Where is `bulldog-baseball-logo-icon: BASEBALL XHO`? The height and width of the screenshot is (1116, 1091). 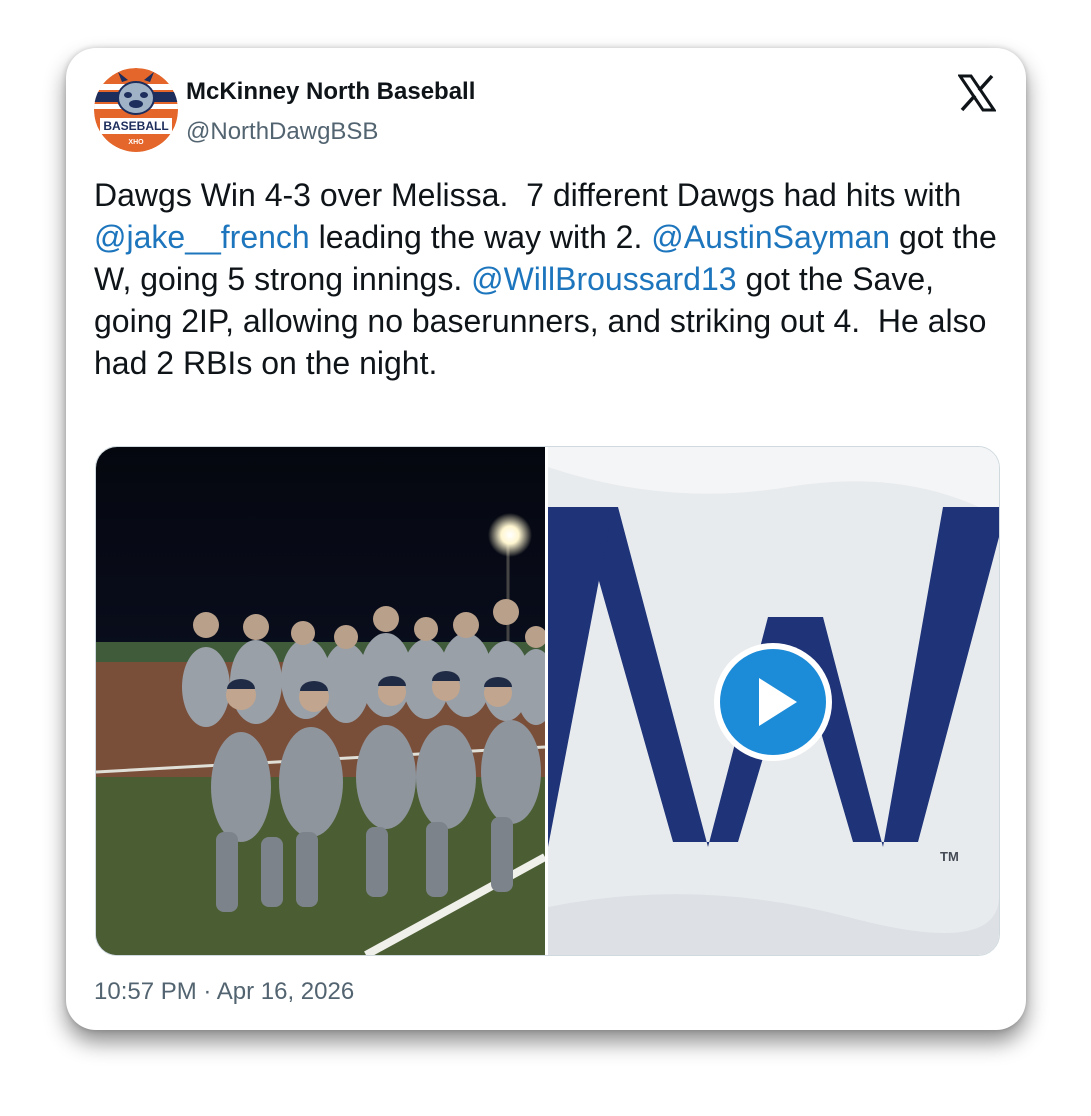
bulldog-baseball-logo-icon: BASEBALL XHO is located at coordinates (136, 110).